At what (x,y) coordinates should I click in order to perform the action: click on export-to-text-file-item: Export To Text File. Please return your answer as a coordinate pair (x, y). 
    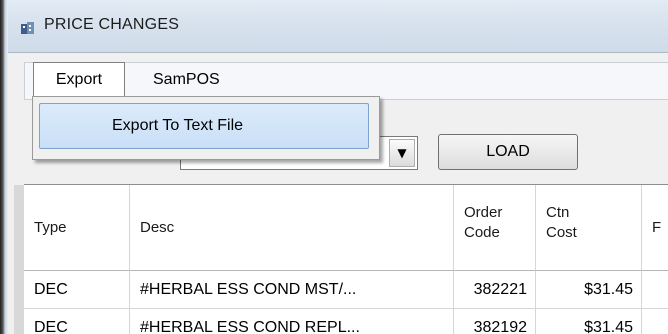
    Looking at the image, I should click on (204, 126).